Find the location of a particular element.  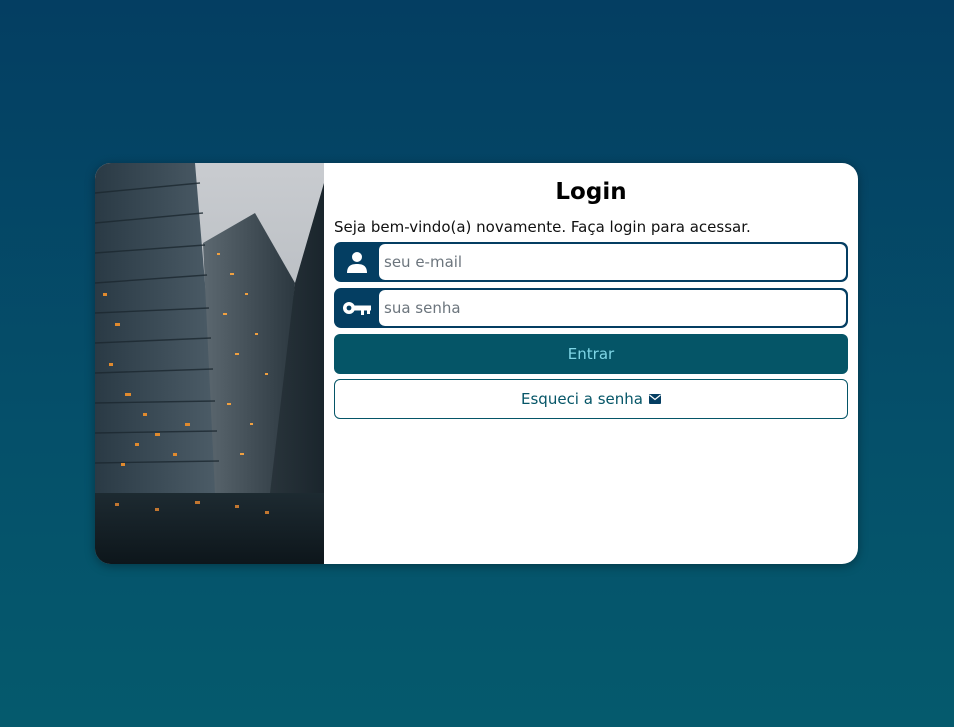

submit-label: Entrar is located at coordinates (591, 354).